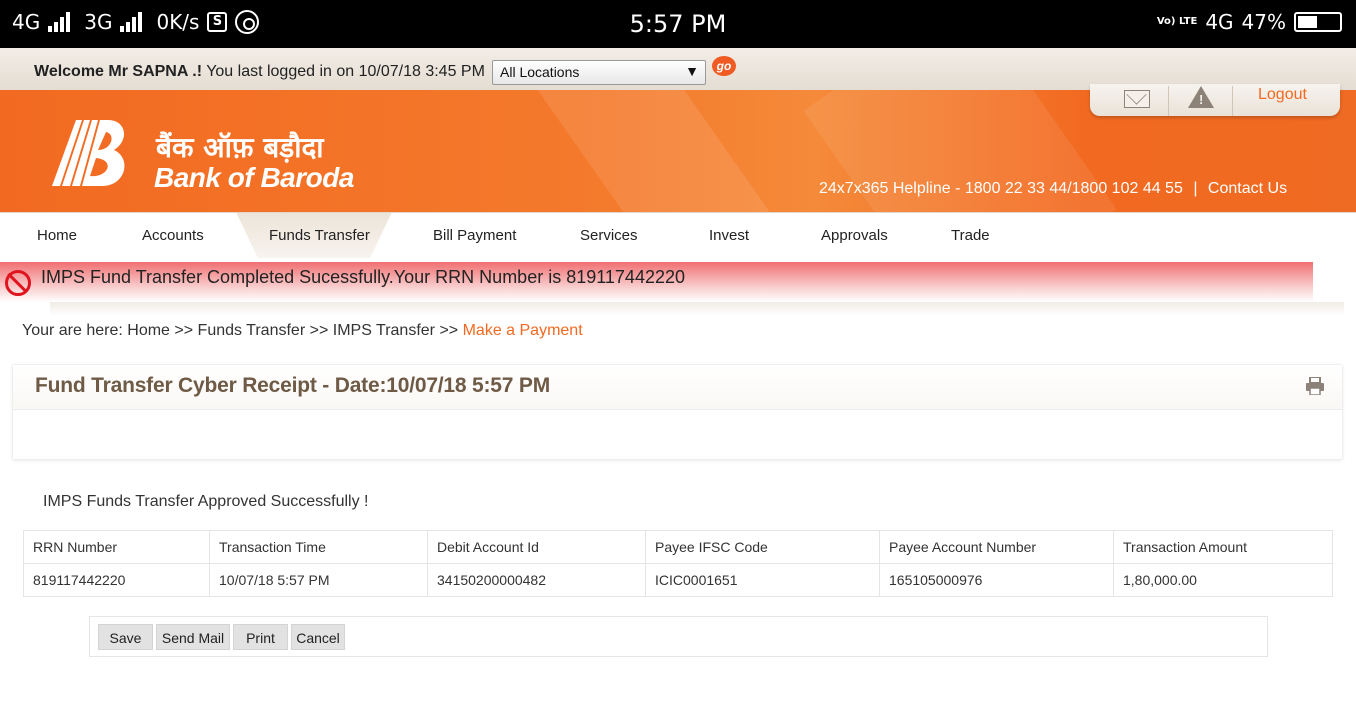 The height and width of the screenshot is (720, 1356). Describe the element at coordinates (1177, 21) in the screenshot. I see `volte-icon: Vo) LTE` at that location.